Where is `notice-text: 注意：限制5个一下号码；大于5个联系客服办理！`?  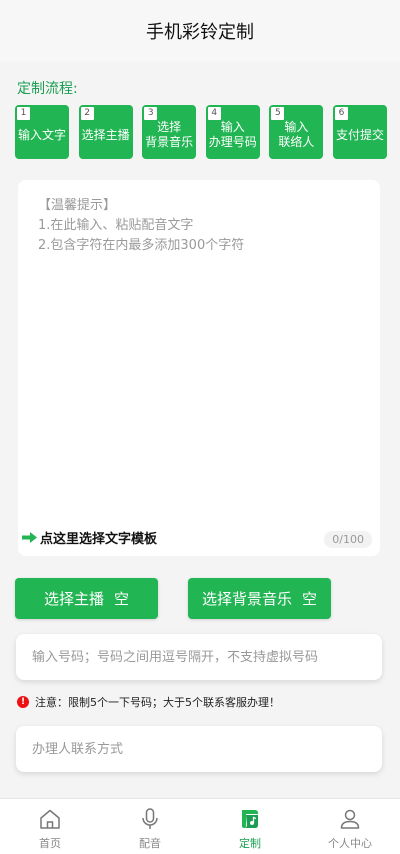
notice-text: 注意：限制5个一下号码；大于5个联系客服办理！ is located at coordinates (157, 702).